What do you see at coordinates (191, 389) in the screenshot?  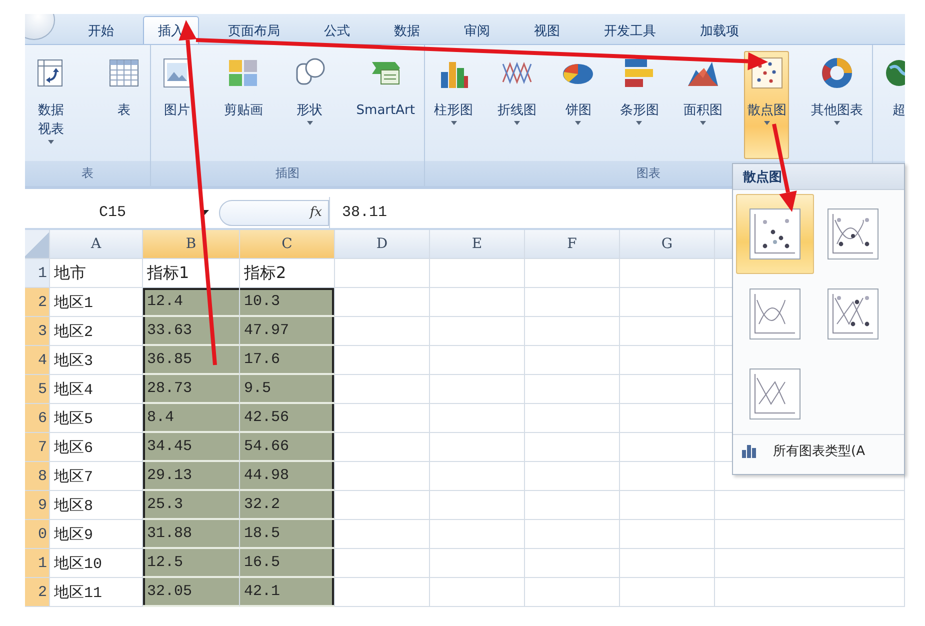 I see `table-cell: 28.73` at bounding box center [191, 389].